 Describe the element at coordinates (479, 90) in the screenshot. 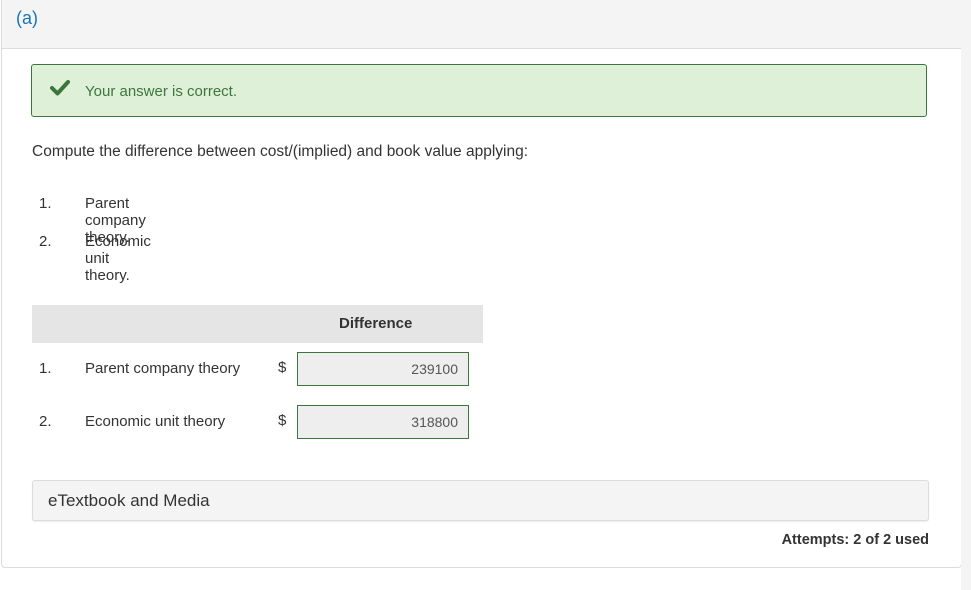

I see `feedback-alert: Your answer is correct.` at that location.